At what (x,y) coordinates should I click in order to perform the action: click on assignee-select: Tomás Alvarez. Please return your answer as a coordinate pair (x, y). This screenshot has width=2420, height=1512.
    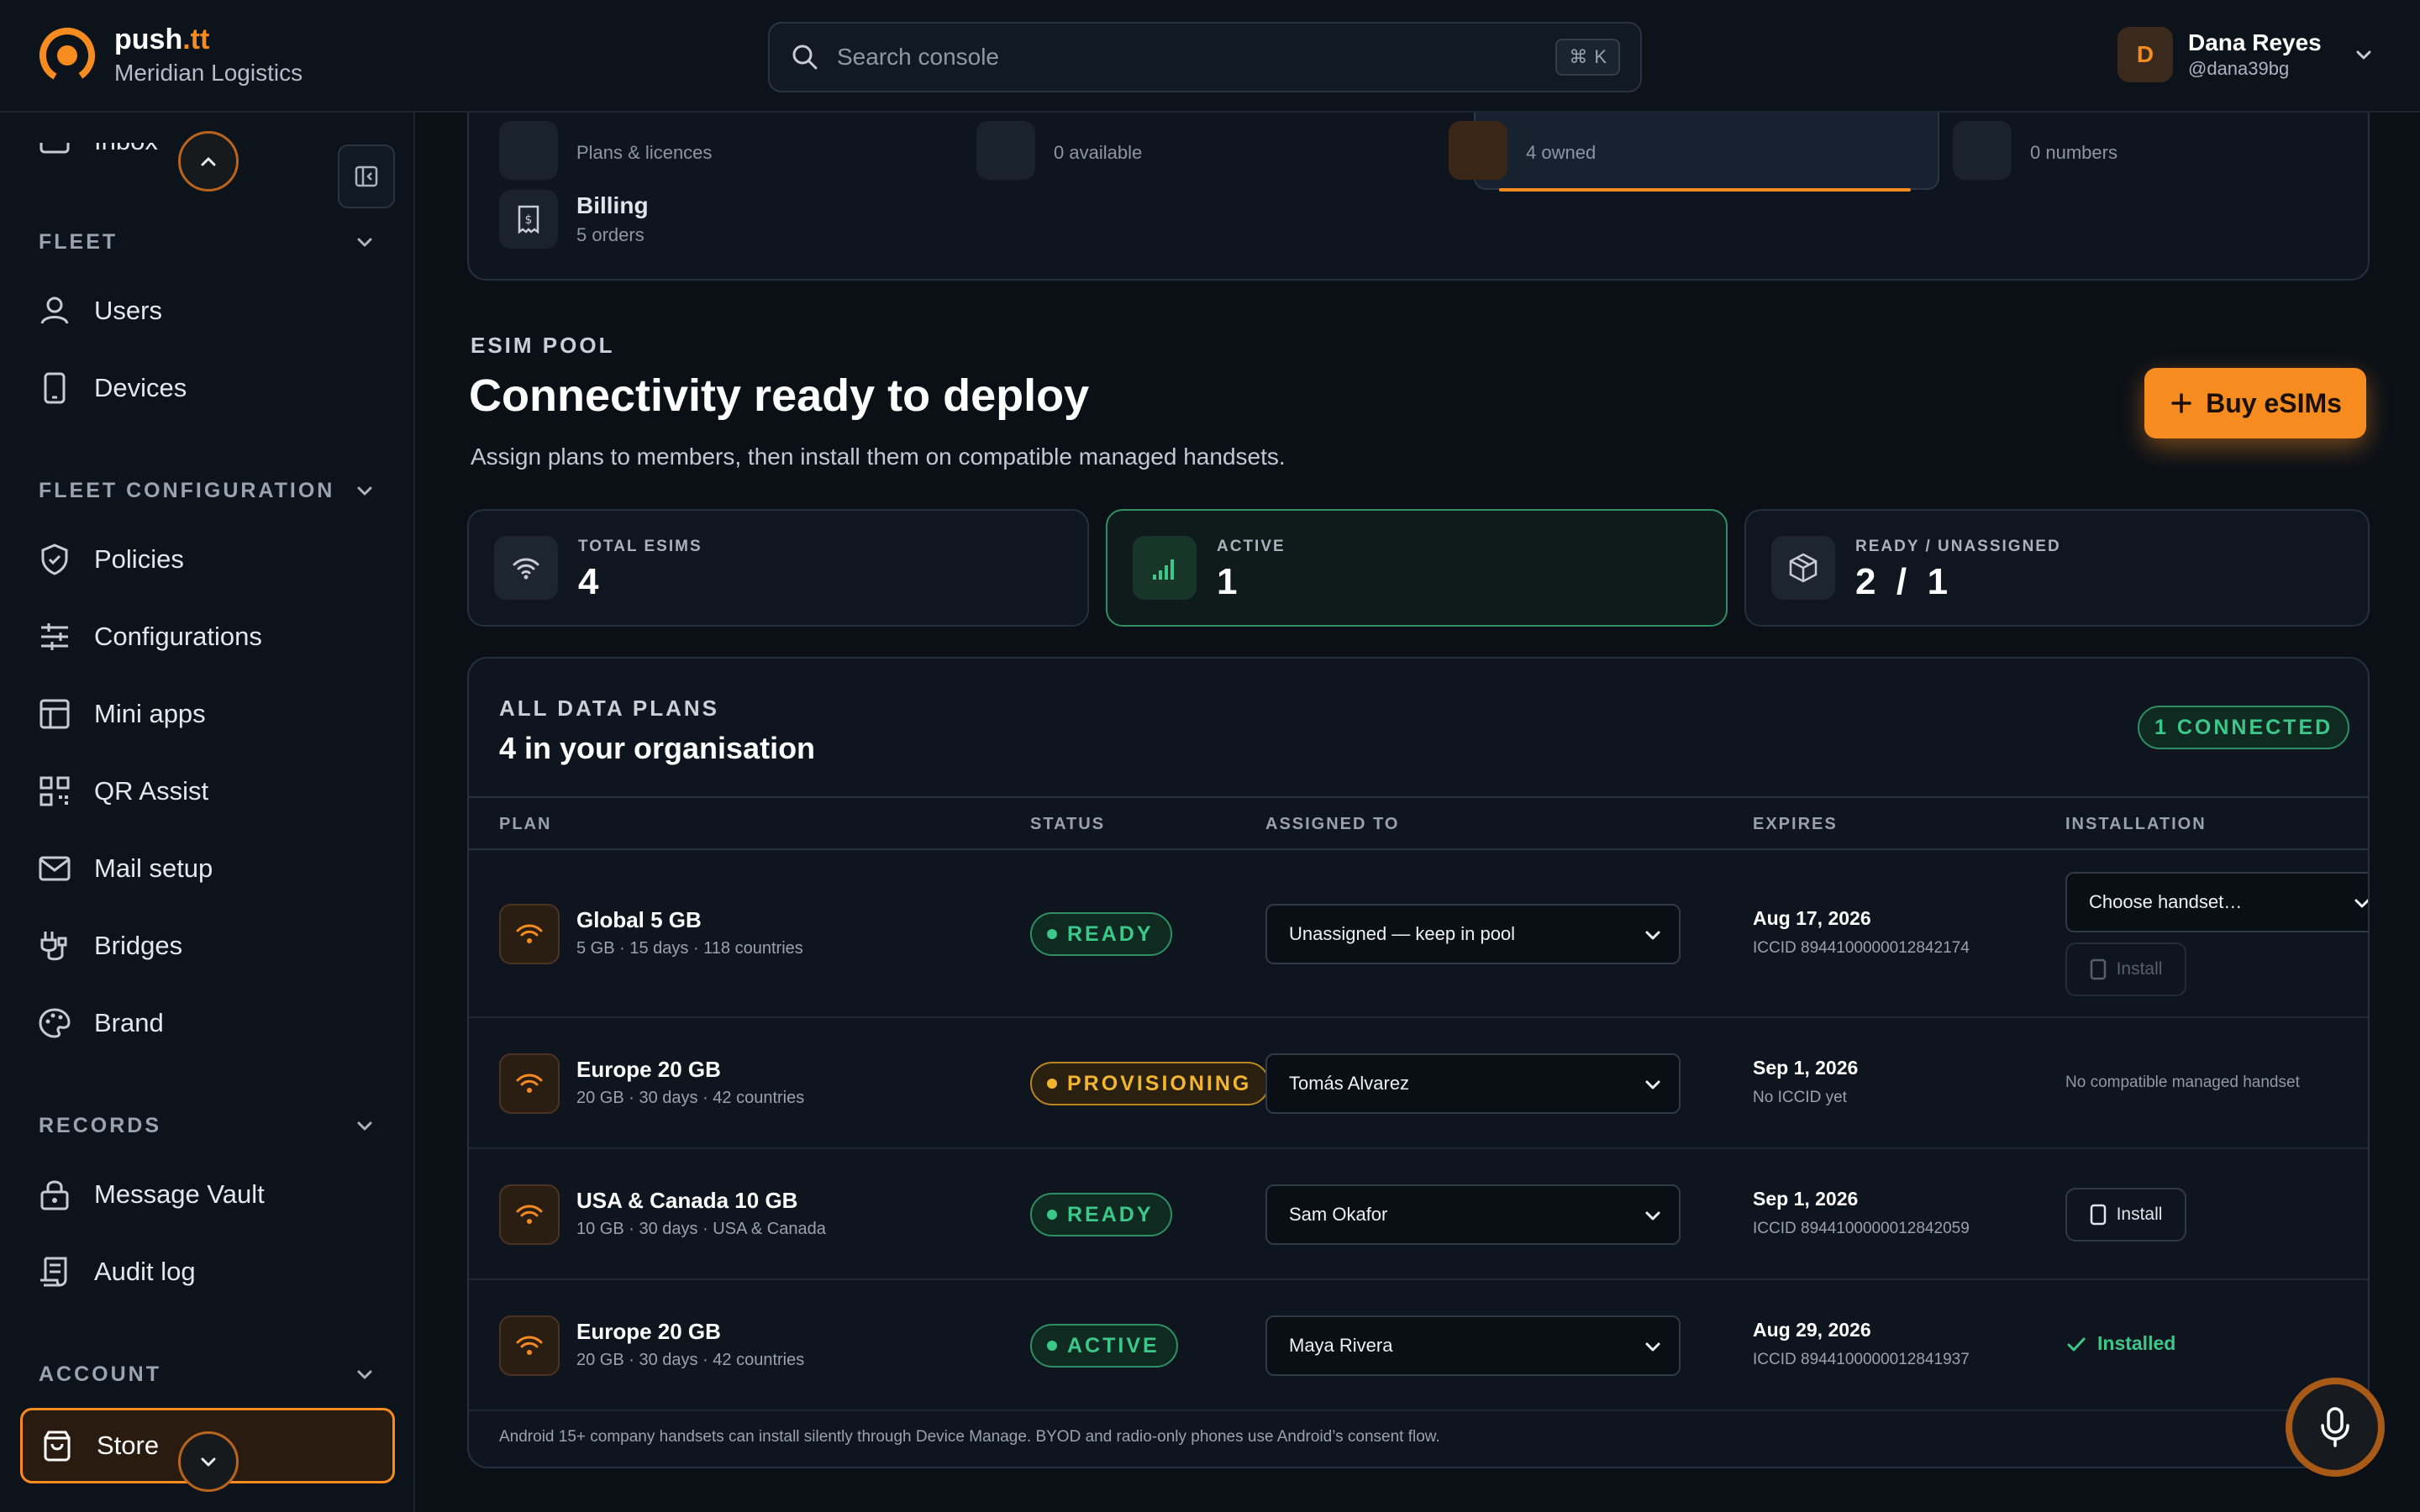
    Looking at the image, I should click on (1473, 1083).